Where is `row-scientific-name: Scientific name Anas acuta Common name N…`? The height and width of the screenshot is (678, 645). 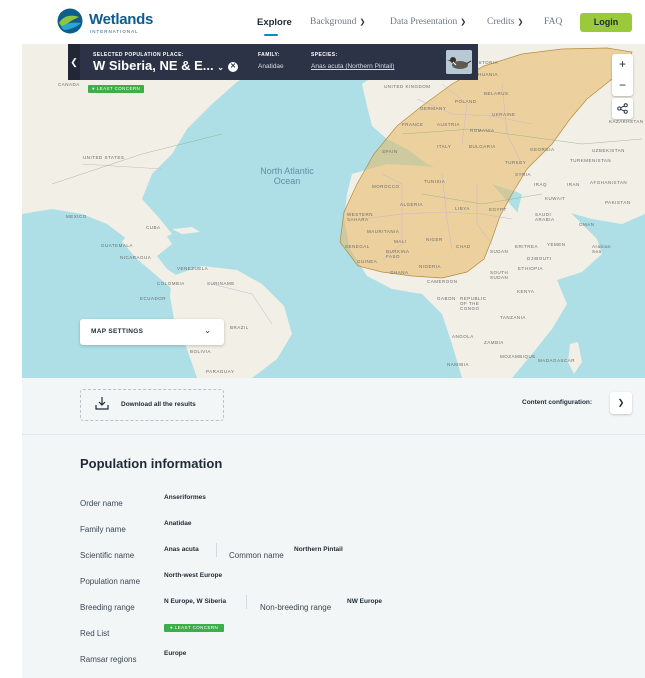 row-scientific-name: Scientific name Anas acuta Common name N… is located at coordinates (280, 551).